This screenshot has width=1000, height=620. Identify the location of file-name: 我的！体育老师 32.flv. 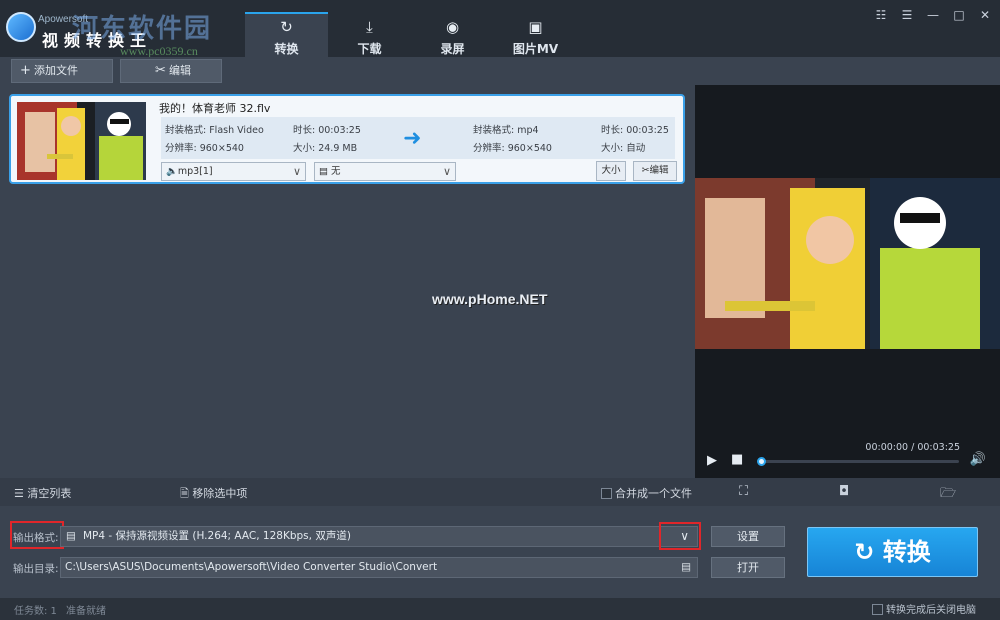
(215, 108).